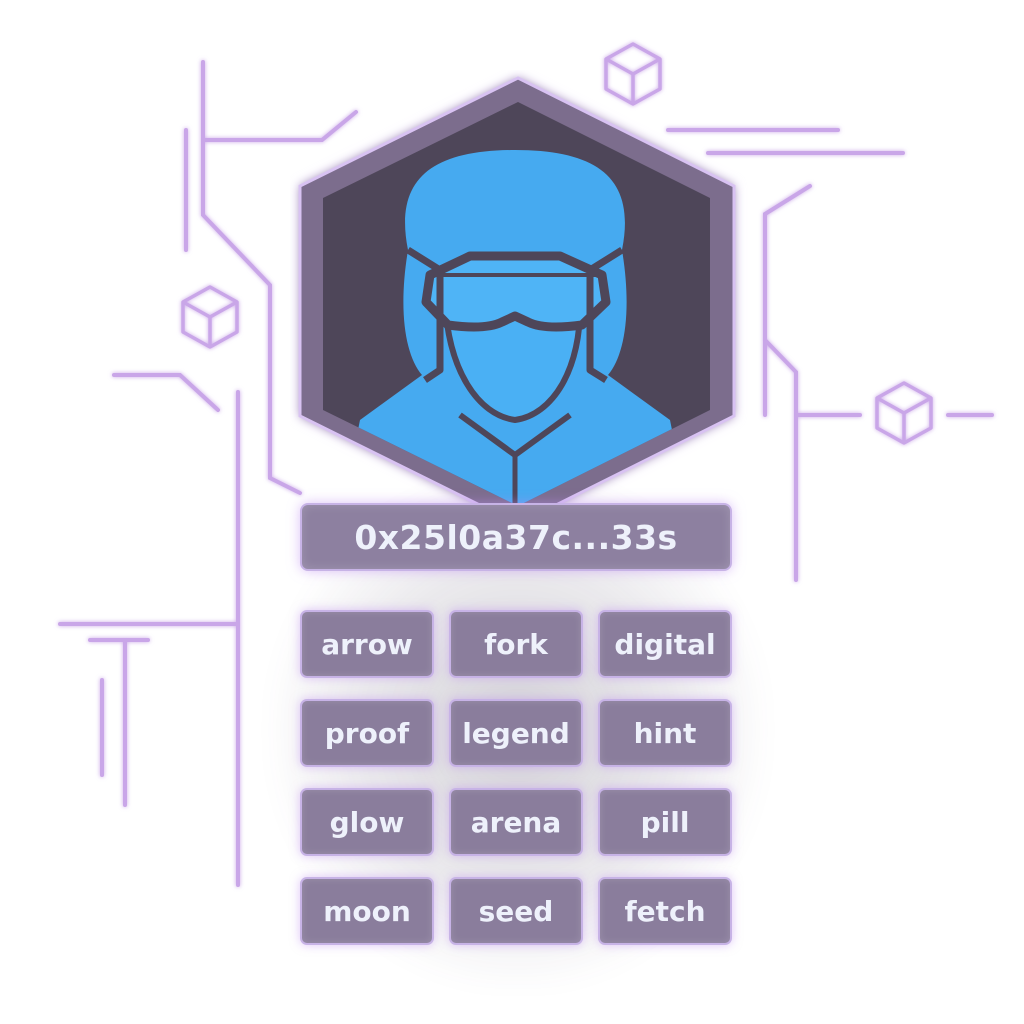 This screenshot has height=1024, width=1024. What do you see at coordinates (516, 537) in the screenshot?
I see `wallet-address: 0x25l0a37c...33s` at bounding box center [516, 537].